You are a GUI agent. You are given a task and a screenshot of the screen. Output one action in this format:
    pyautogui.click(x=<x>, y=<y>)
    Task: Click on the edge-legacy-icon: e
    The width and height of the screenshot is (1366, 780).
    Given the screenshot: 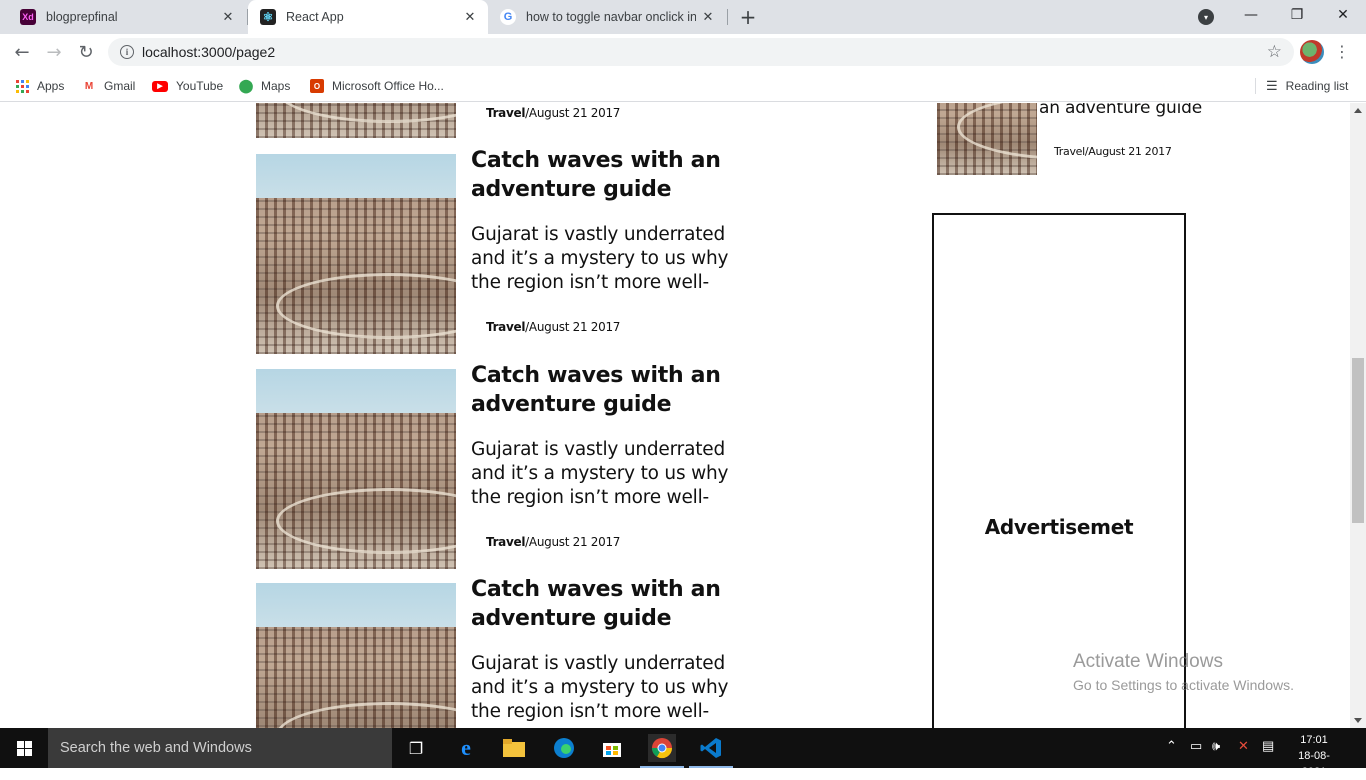 What is the action you would take?
    pyautogui.click(x=466, y=748)
    